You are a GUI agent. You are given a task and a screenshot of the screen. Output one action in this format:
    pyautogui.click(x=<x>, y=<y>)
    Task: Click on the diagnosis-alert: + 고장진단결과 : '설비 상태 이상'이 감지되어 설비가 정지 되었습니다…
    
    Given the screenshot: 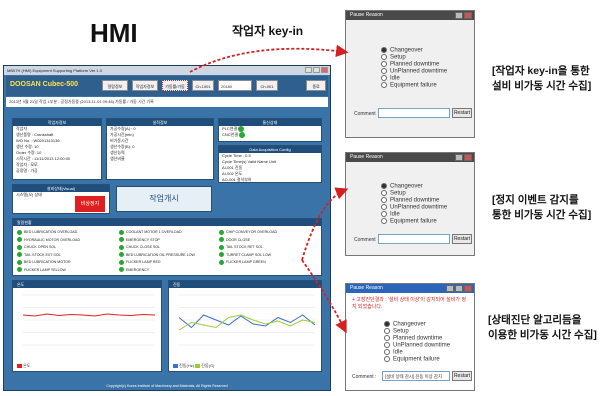 What is the action you would take?
    pyautogui.click(x=409, y=303)
    